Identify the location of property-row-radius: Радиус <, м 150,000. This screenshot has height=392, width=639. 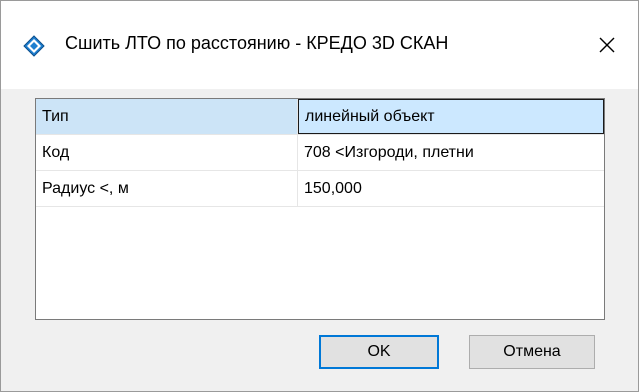
(320, 189).